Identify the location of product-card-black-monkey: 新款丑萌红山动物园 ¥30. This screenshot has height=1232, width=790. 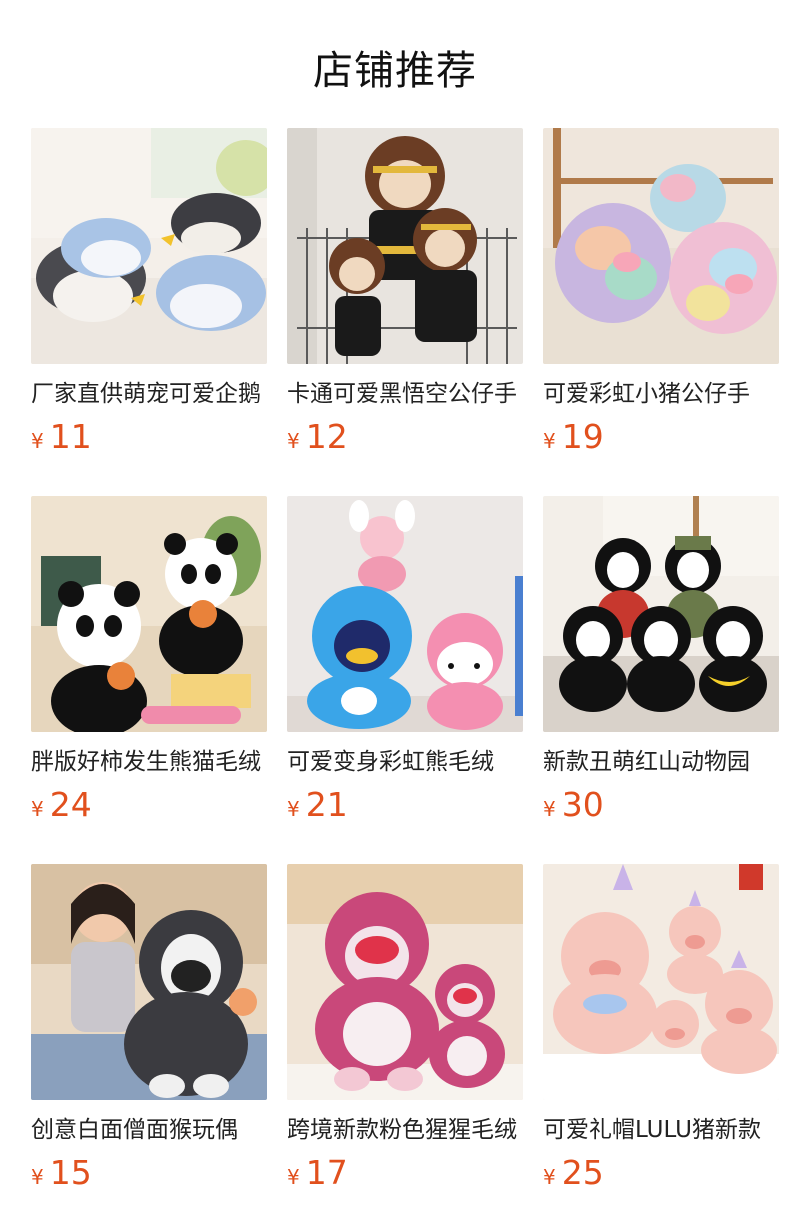
(661, 659).